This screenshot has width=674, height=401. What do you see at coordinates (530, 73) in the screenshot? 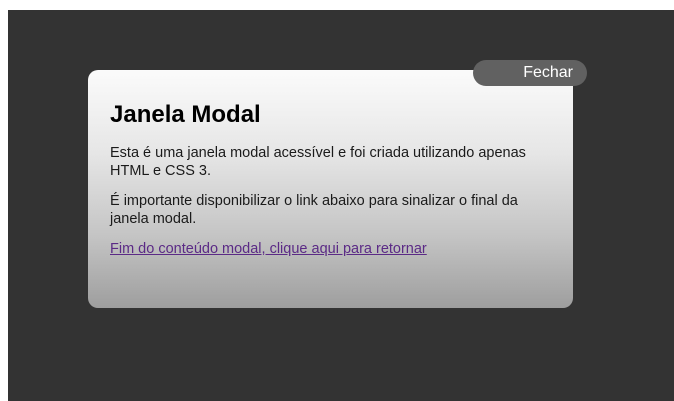
I see `close-button: Fechar` at bounding box center [530, 73].